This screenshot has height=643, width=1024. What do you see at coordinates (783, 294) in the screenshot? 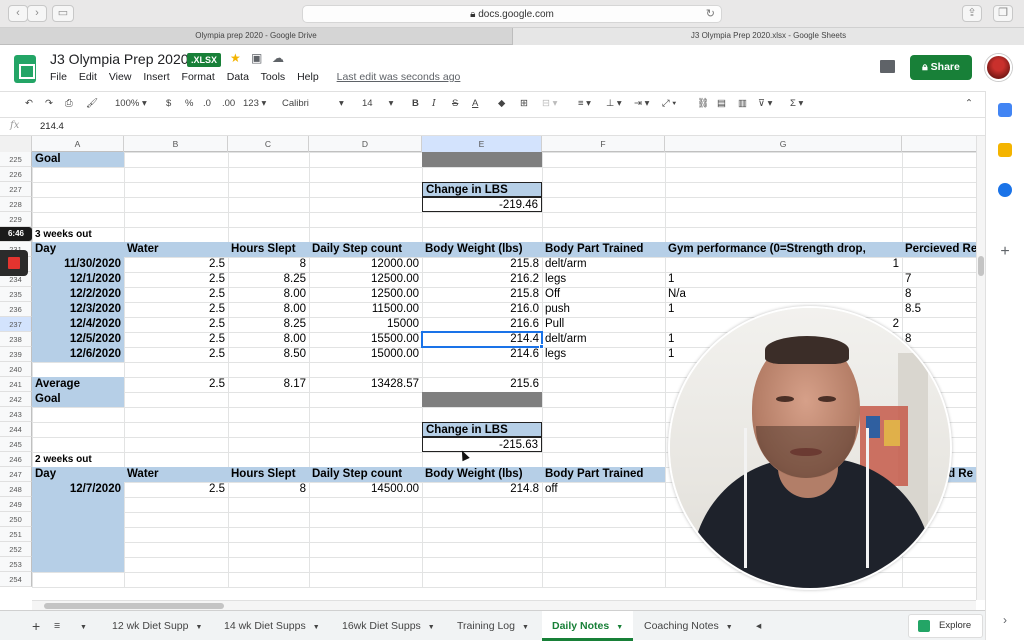
I see `gym-cell: N/a` at bounding box center [783, 294].